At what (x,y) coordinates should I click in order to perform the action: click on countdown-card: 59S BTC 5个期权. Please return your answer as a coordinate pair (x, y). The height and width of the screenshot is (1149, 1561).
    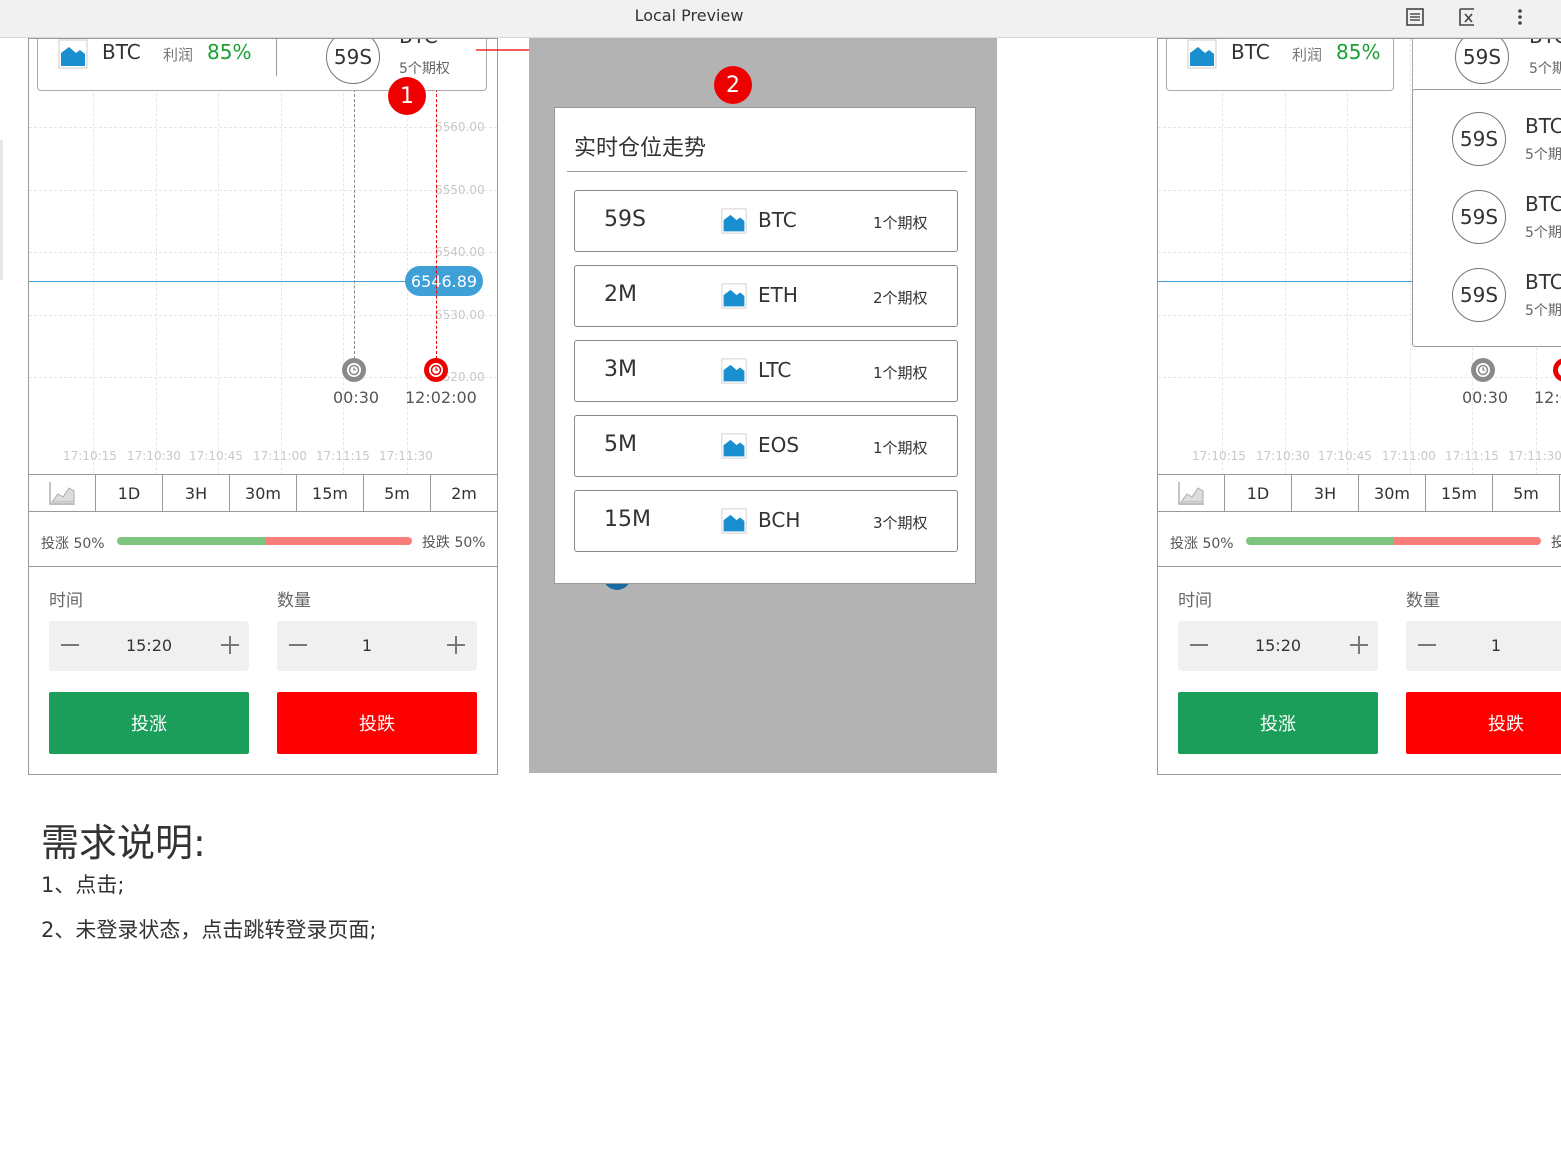
    Looking at the image, I should click on (1486, 65).